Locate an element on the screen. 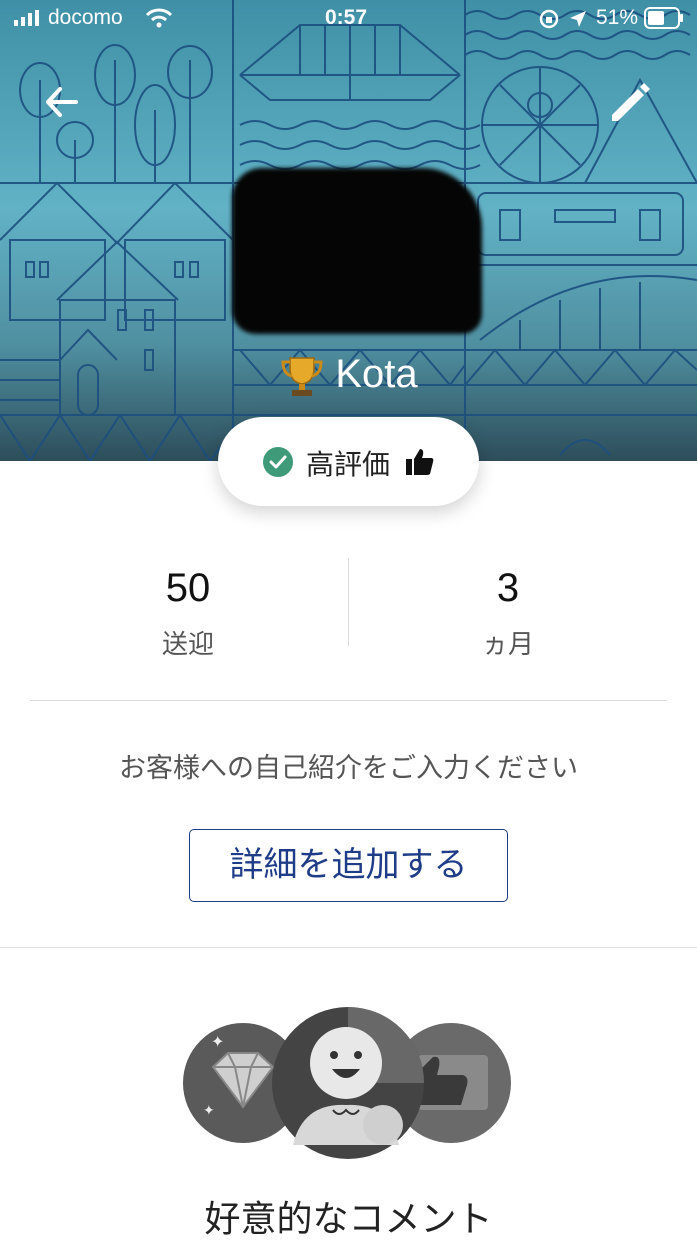  comments-section-title: 好意的なコメント is located at coordinates (348, 1219).